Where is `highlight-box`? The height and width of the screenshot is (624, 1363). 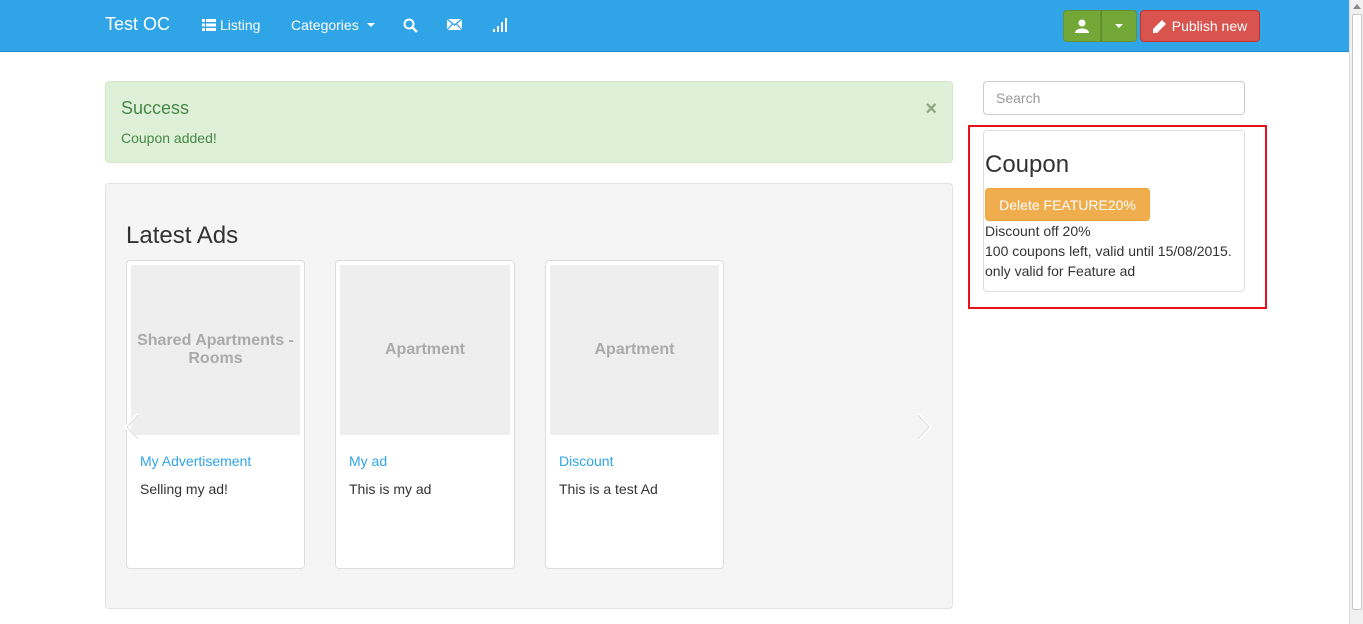 highlight-box is located at coordinates (1117, 217).